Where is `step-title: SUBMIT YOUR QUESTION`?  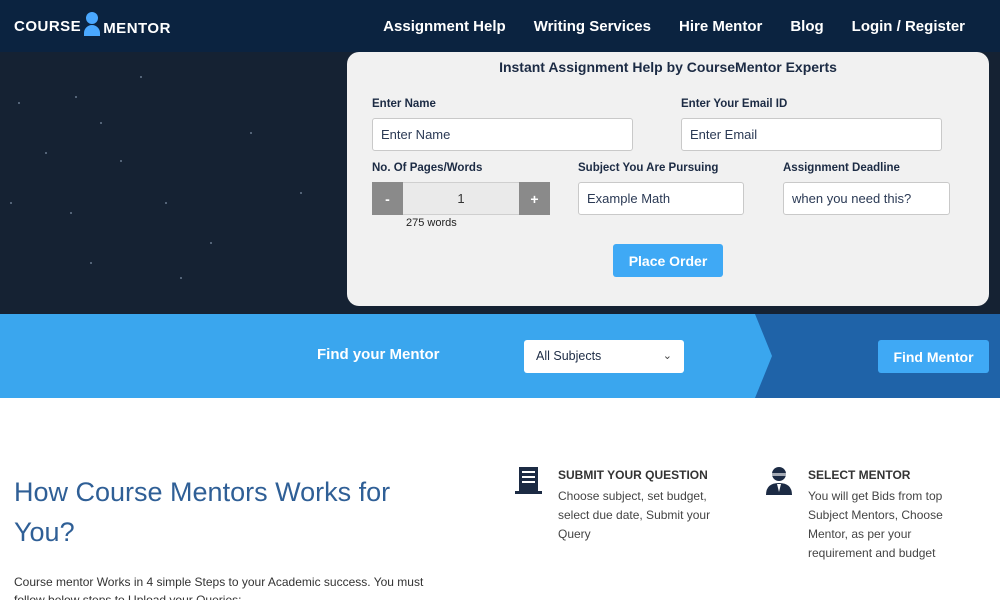 step-title: SUBMIT YOUR QUESTION is located at coordinates (633, 475).